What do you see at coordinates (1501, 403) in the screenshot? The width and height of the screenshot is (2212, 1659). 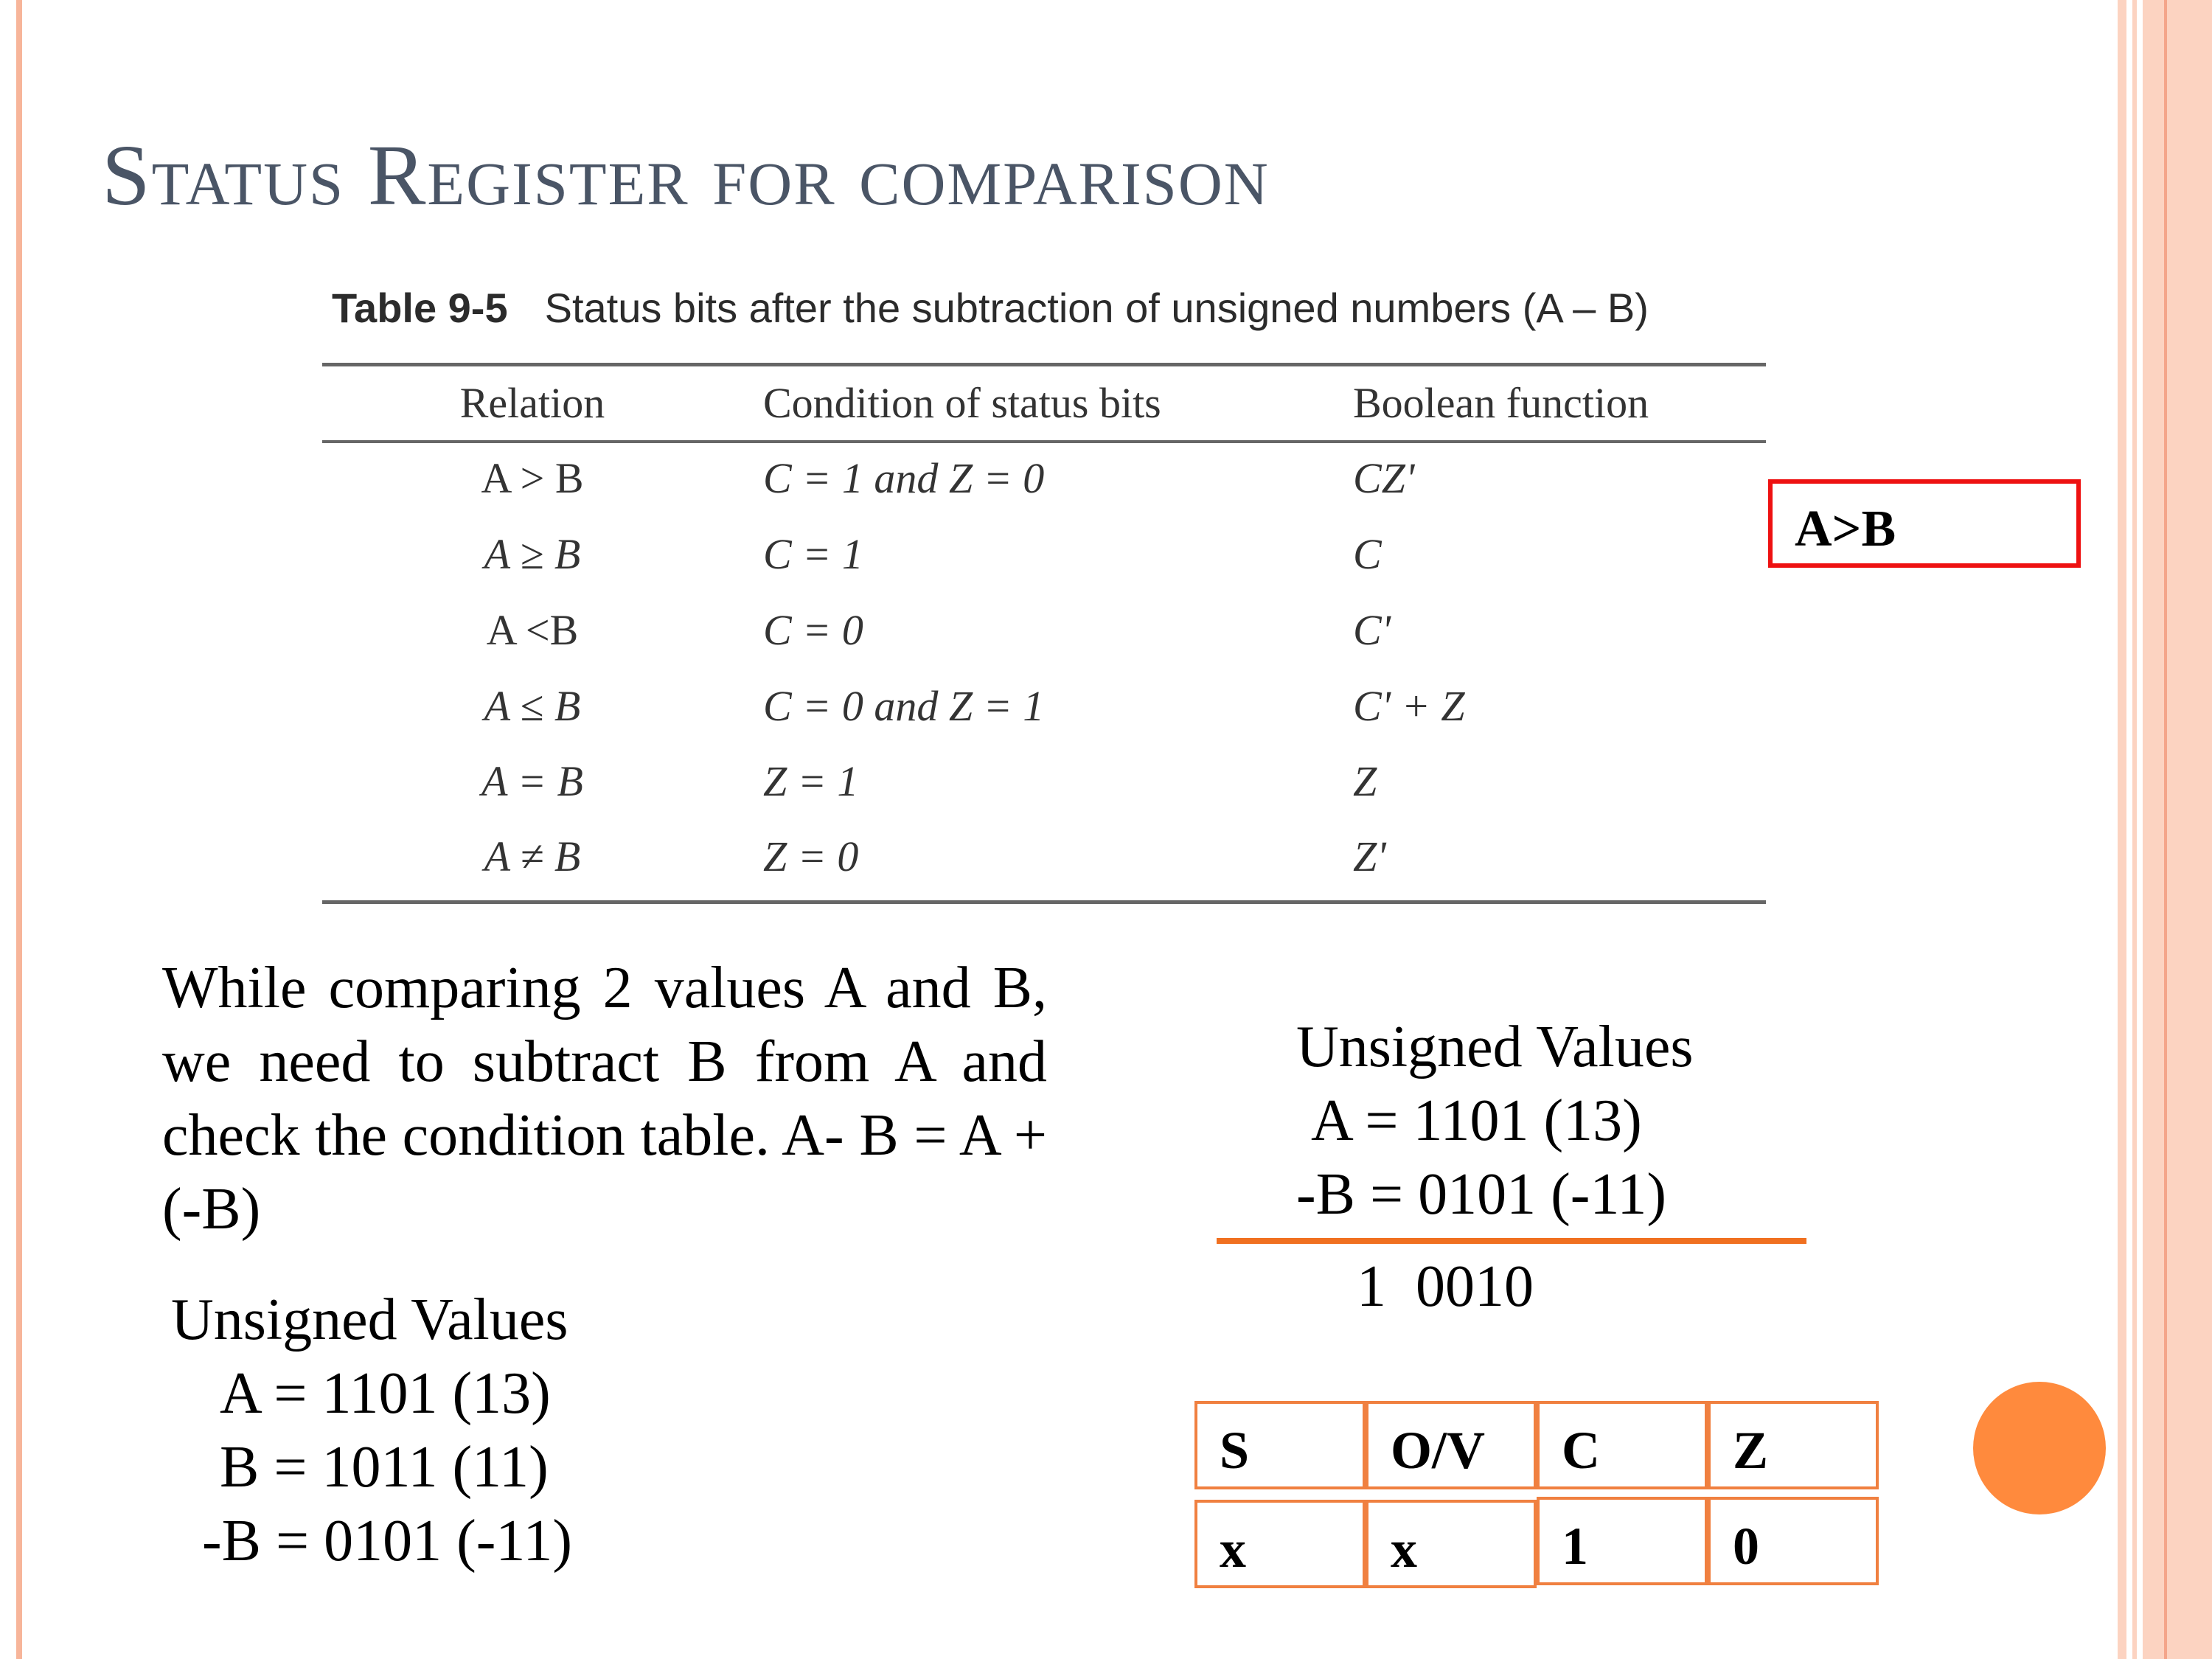 I see `header-boolean: Boolean function` at bounding box center [1501, 403].